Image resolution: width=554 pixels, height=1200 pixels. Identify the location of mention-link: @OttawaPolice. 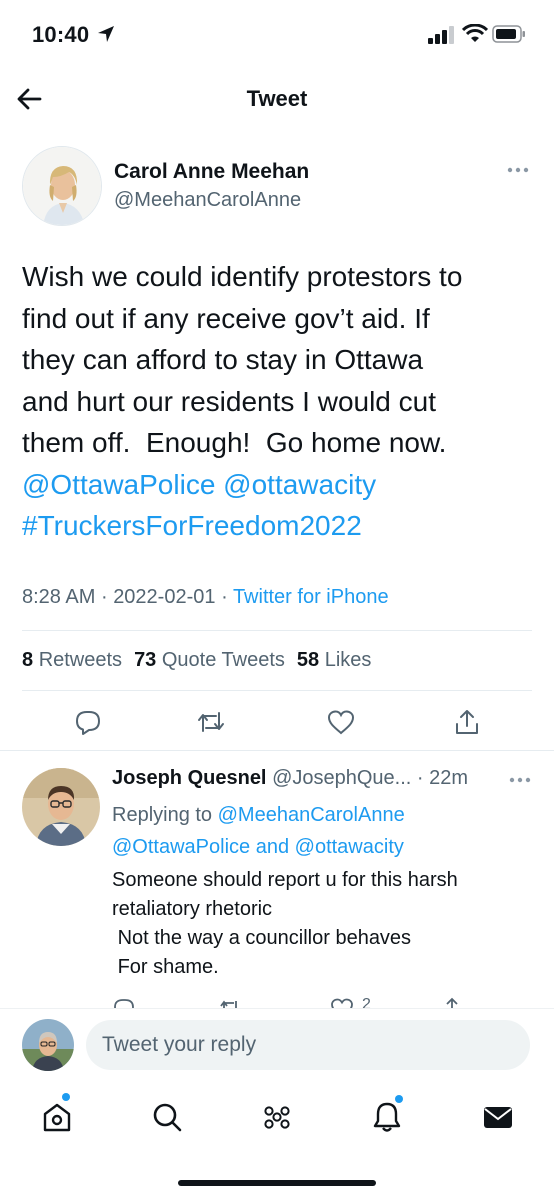
(118, 484).